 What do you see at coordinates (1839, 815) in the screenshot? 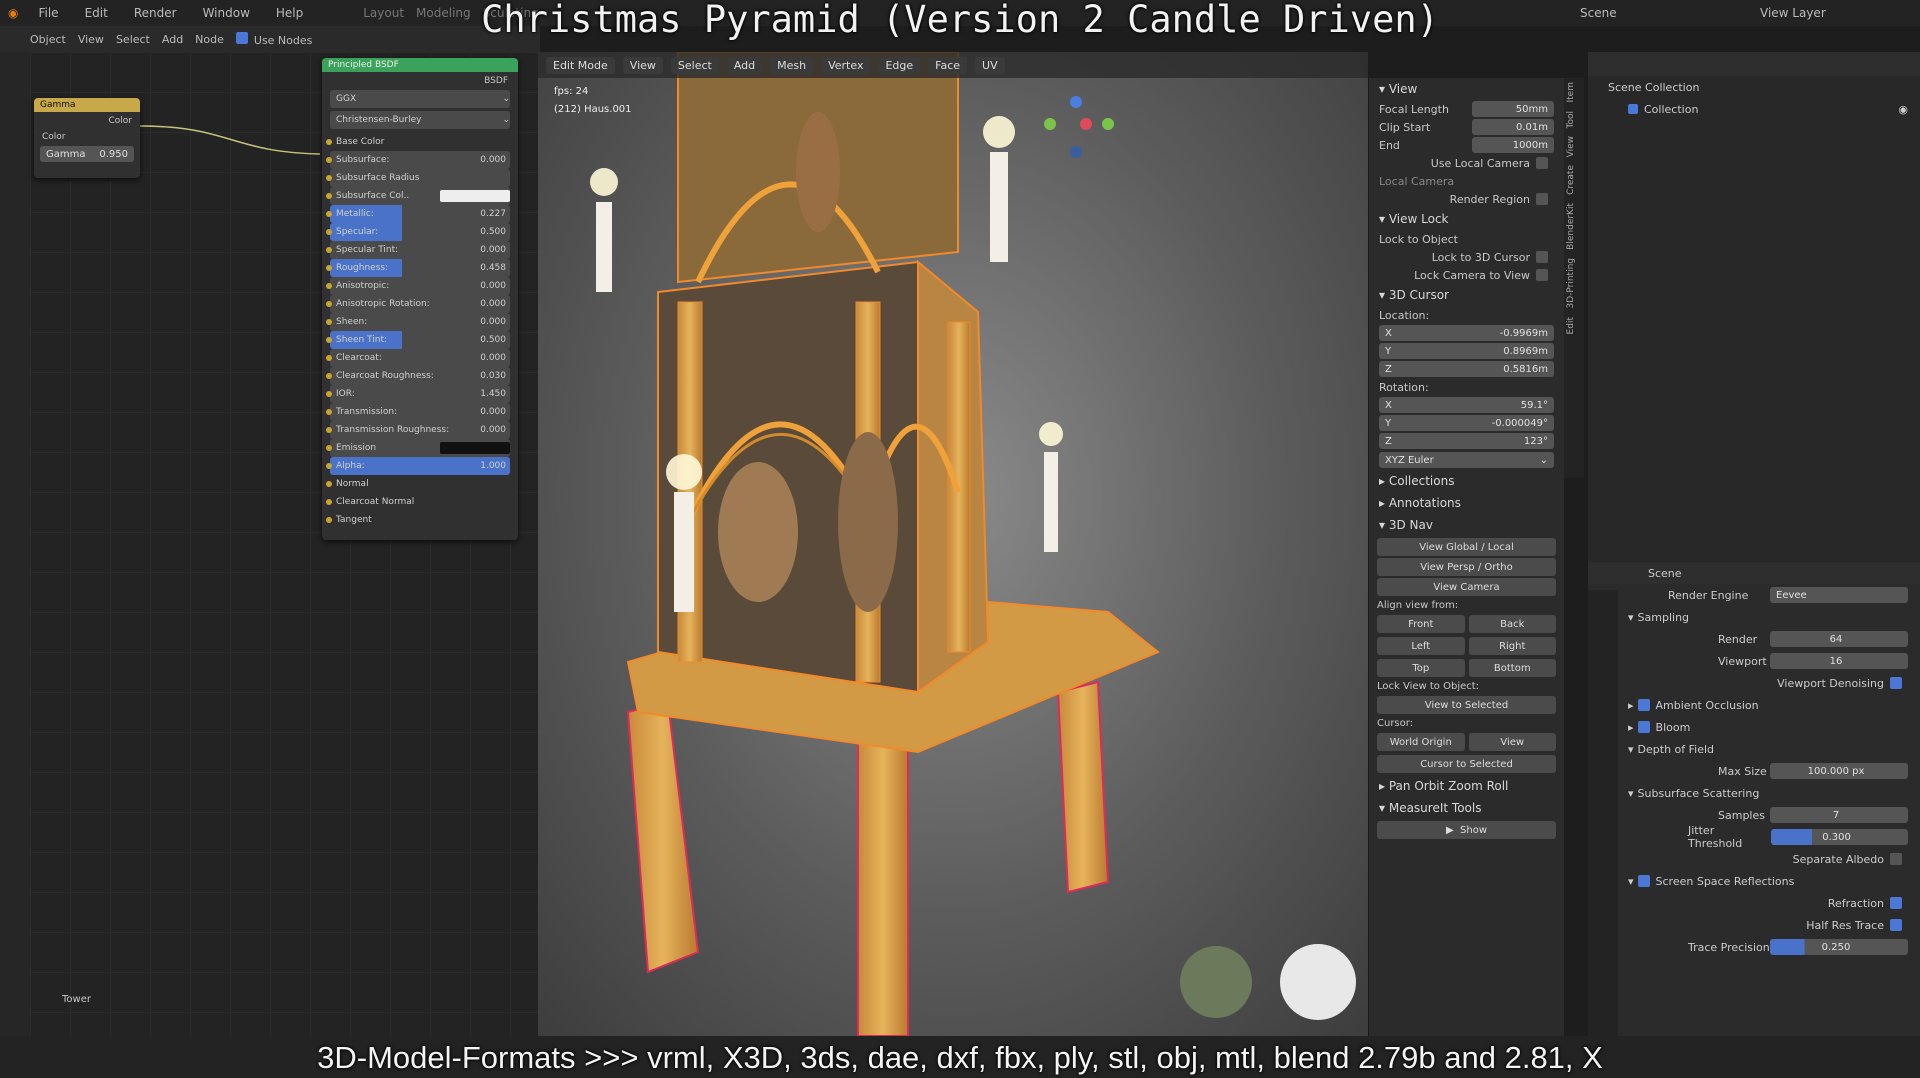
I see `sss-samples-field: 7` at bounding box center [1839, 815].